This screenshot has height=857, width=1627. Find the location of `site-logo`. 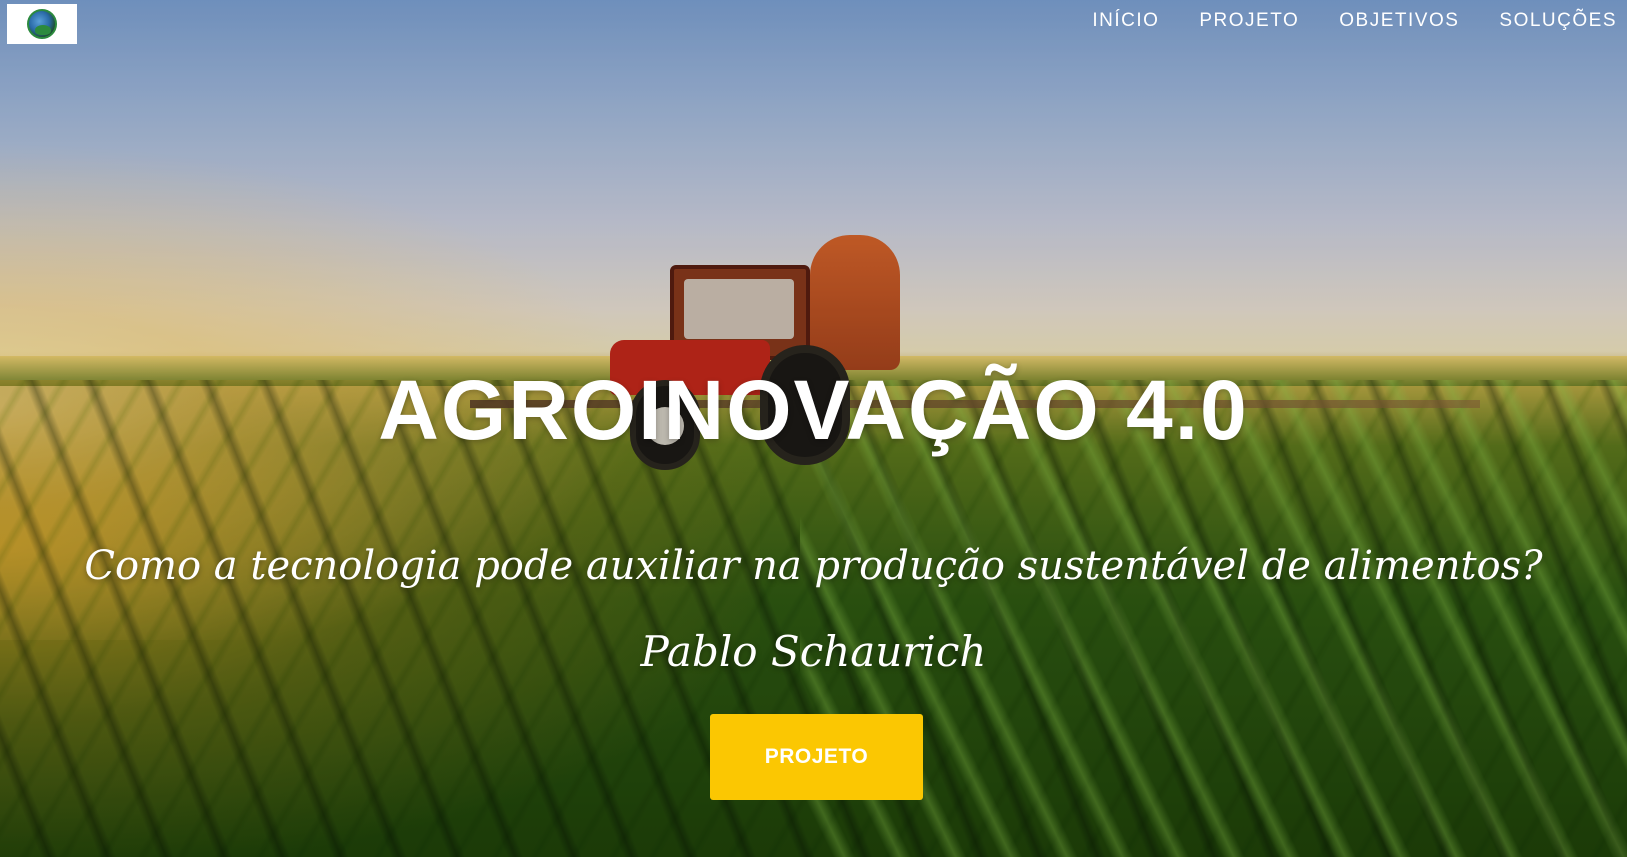

site-logo is located at coordinates (42, 24).